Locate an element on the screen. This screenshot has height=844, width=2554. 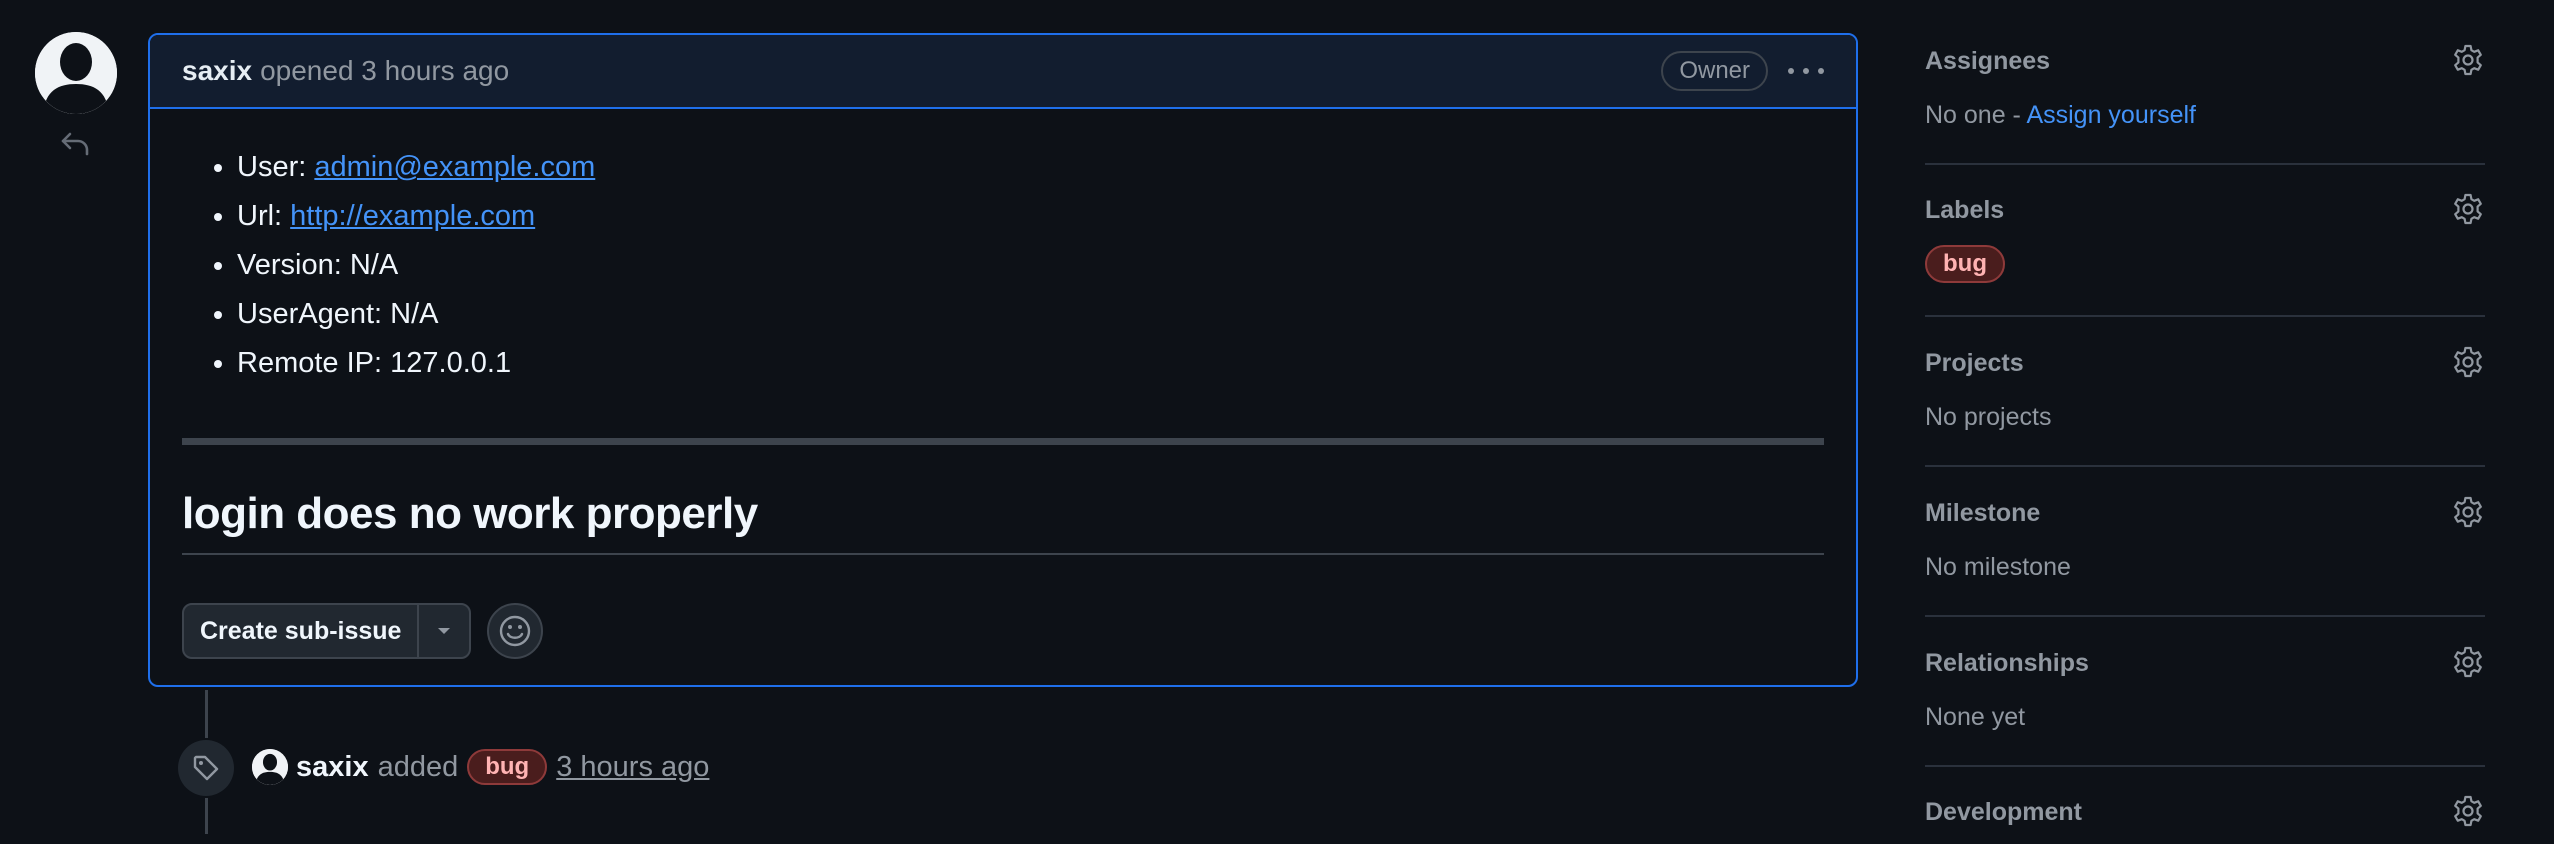
milestone-value: No milestone is located at coordinates (1998, 567).